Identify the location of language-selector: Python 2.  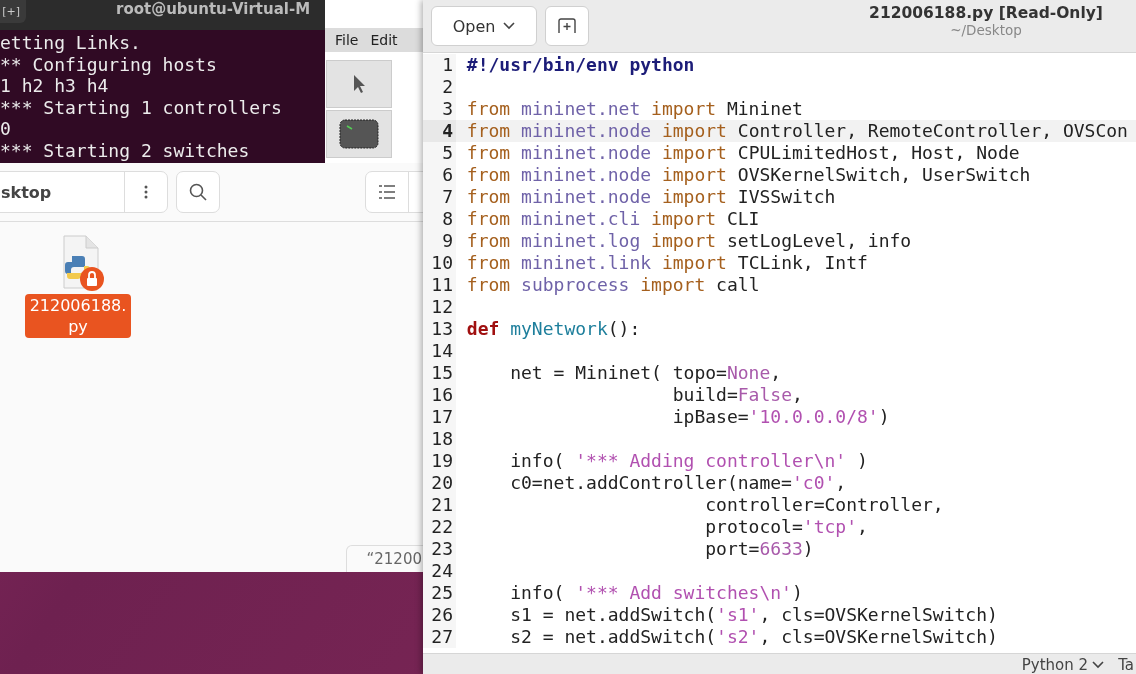
(1063, 665).